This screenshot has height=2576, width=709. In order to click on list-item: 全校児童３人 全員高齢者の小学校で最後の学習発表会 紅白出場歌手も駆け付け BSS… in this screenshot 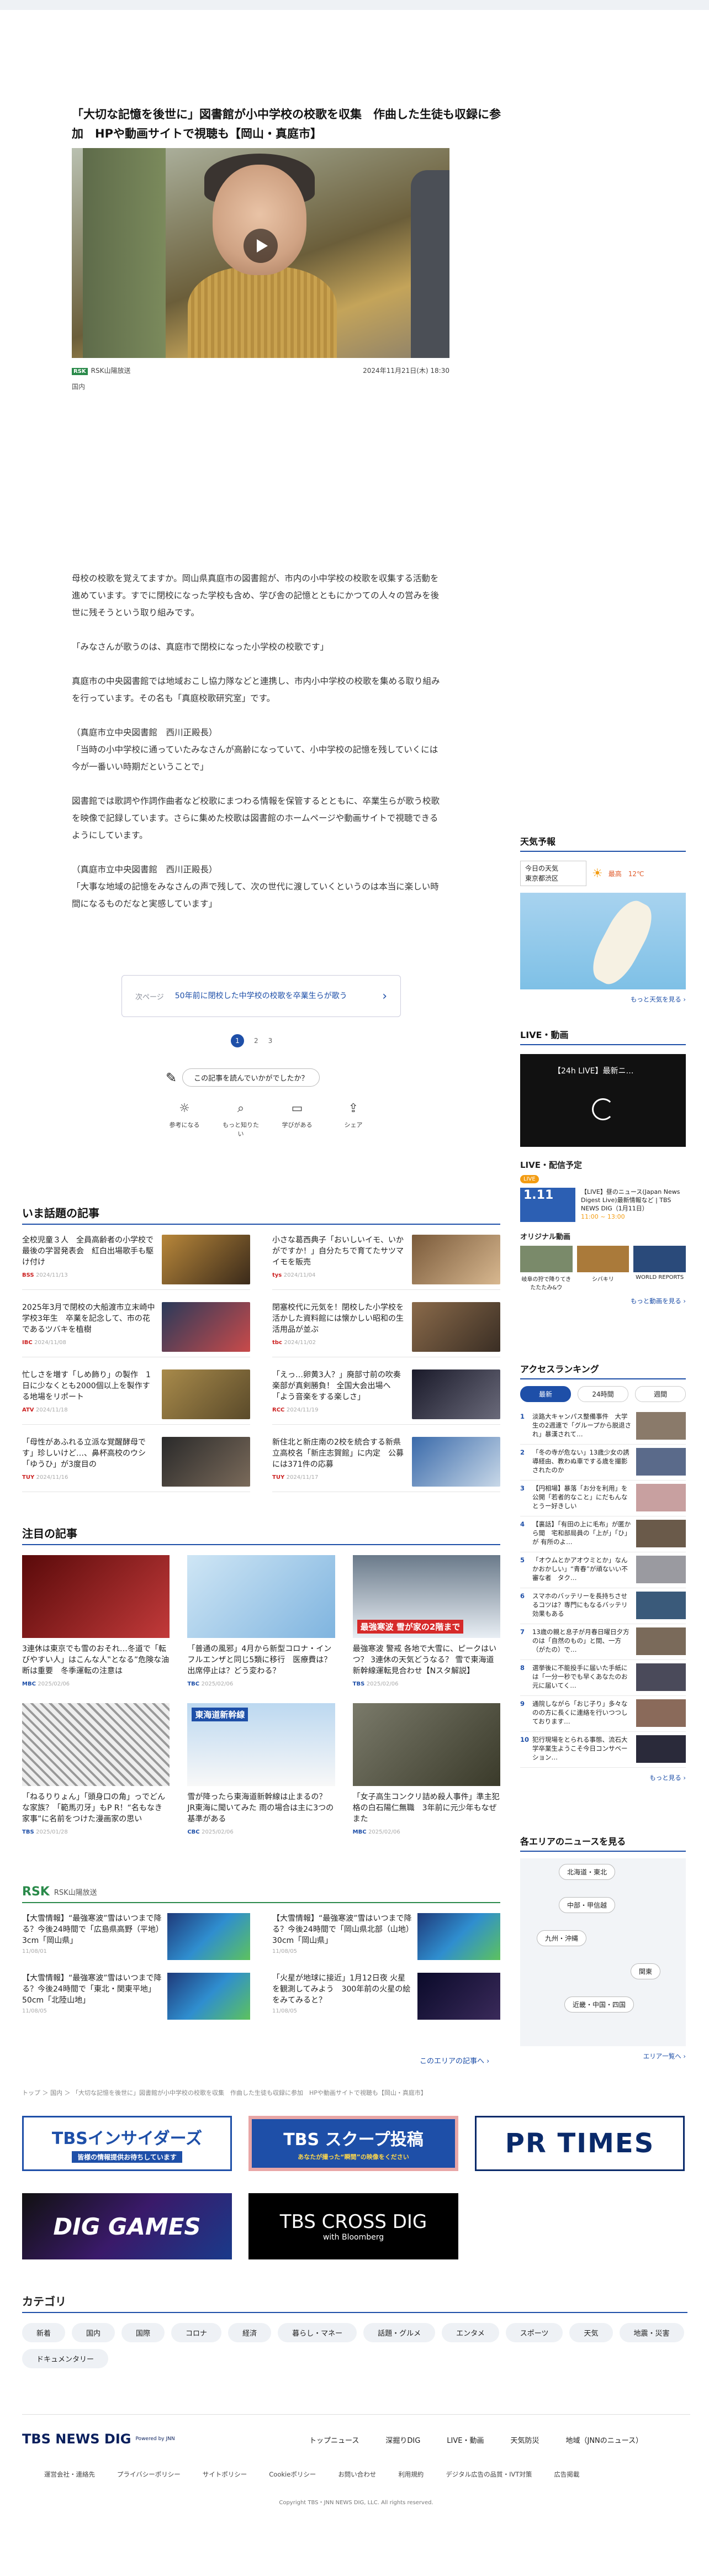, I will do `click(136, 1262)`.